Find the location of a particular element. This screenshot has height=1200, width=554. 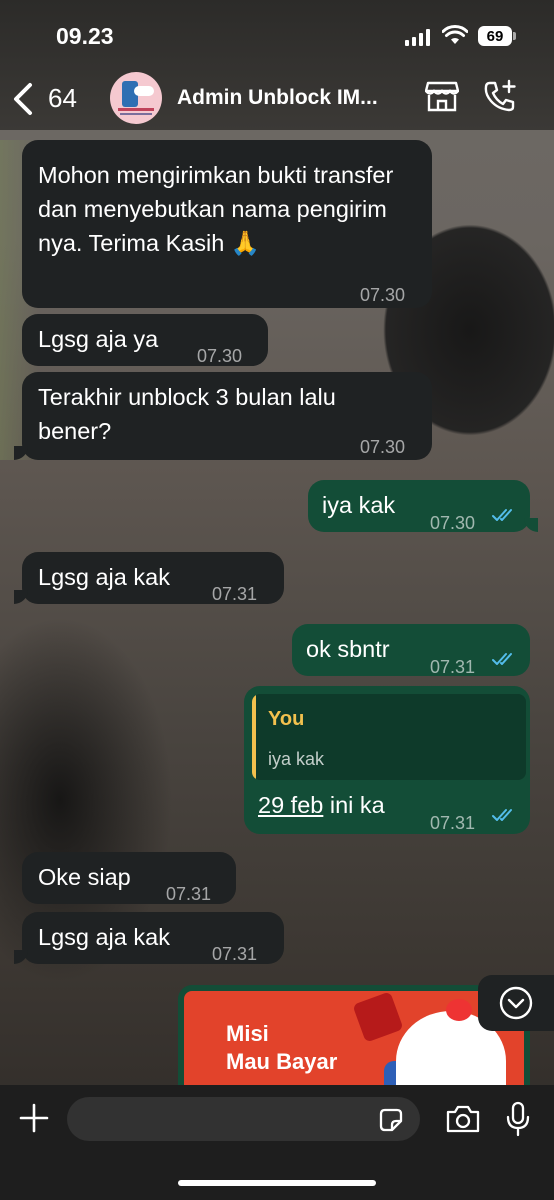

message-text: ok sbntr is located at coordinates (348, 649).